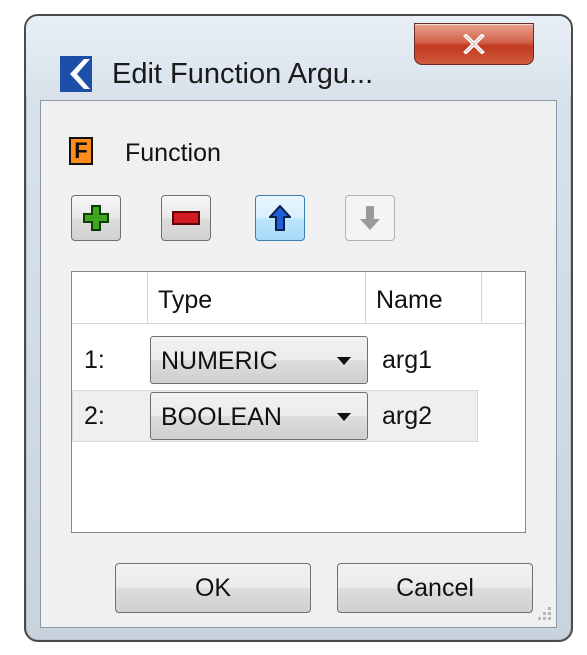 The width and height of the screenshot is (587, 655). Describe the element at coordinates (219, 361) in the screenshot. I see `type-dropdown-value: NUMERIC` at that location.